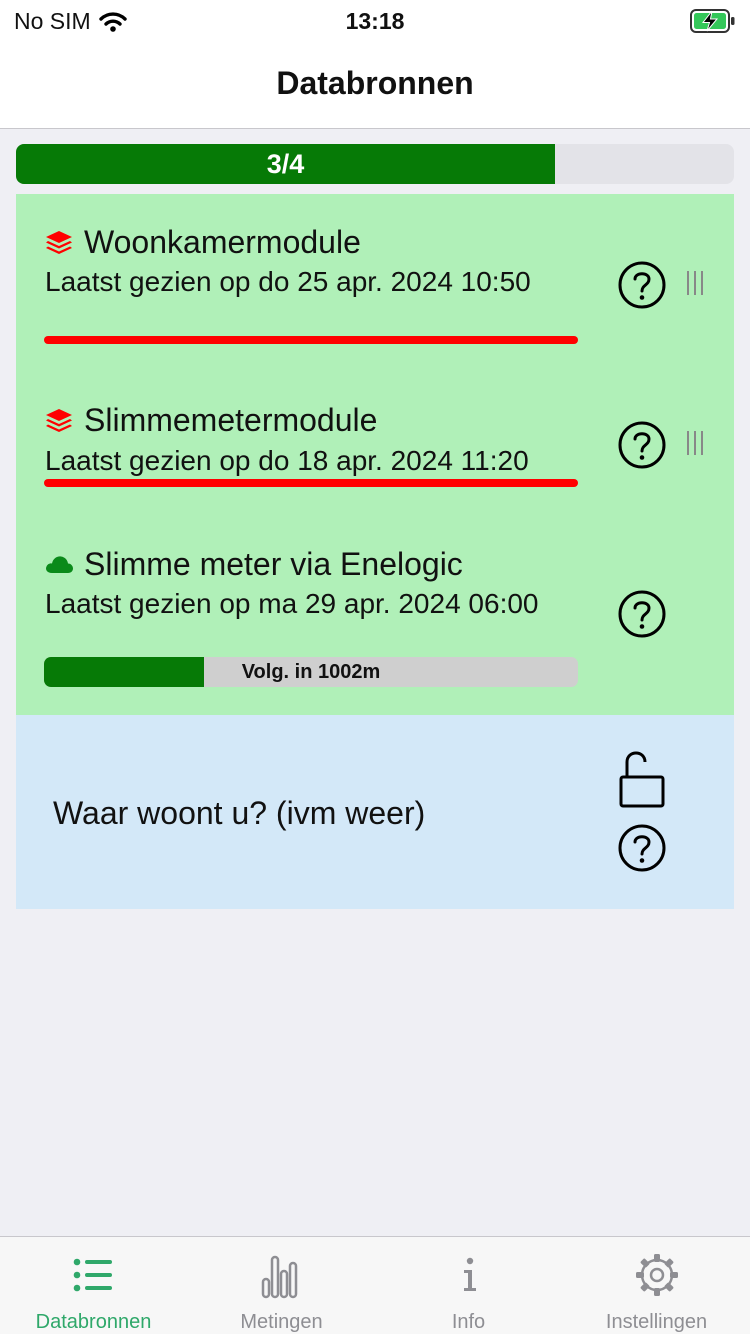  I want to click on tab-metingen: Metingen, so click(281, 1285).